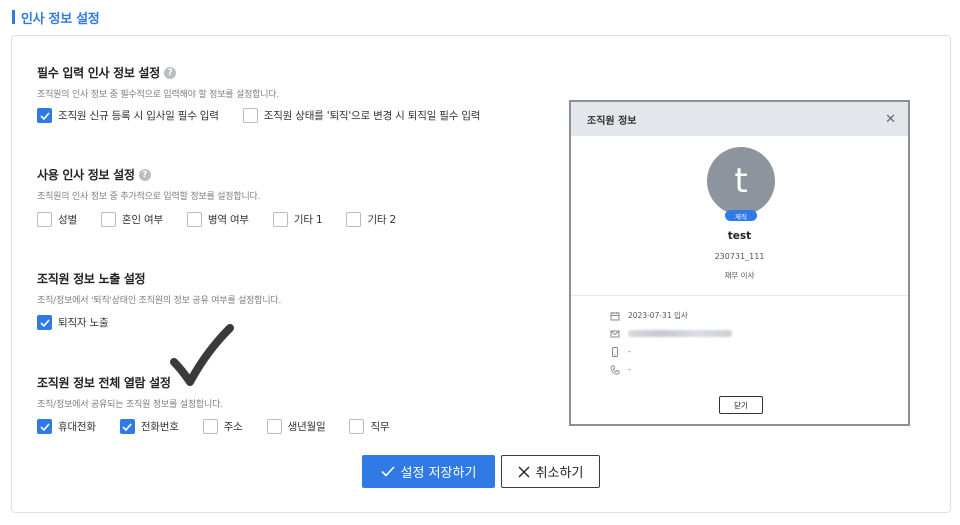 This screenshot has height=525, width=960. I want to click on section-description: 조직/정보에서 '퇴직'상태인 조직원의 정보 공유 여부를 설정합니다., so click(159, 301).